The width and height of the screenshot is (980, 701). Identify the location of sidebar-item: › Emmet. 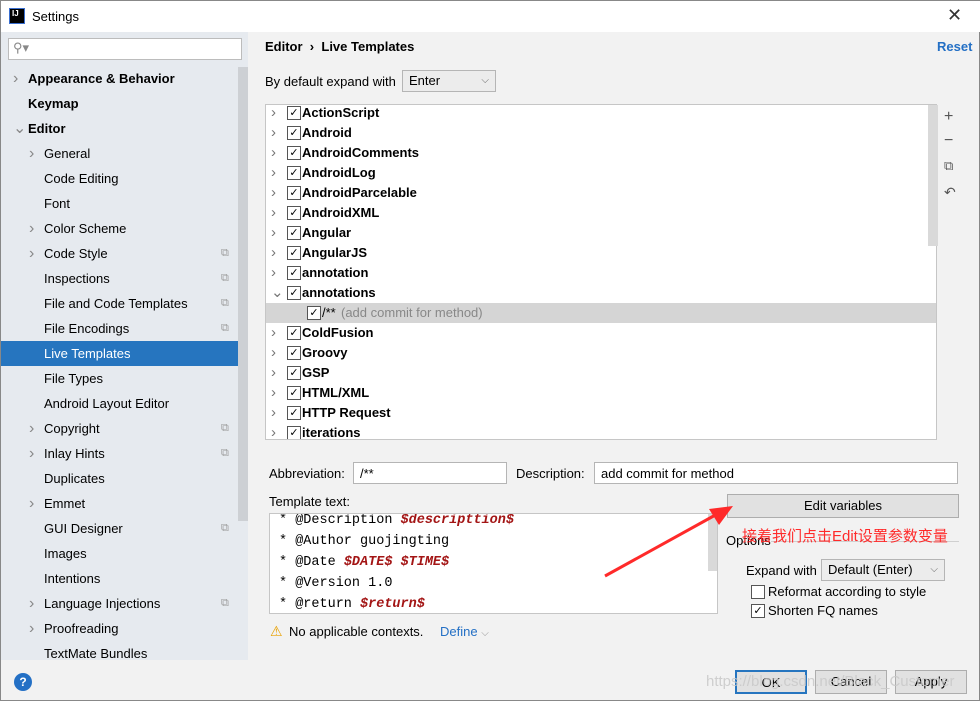
(124, 503).